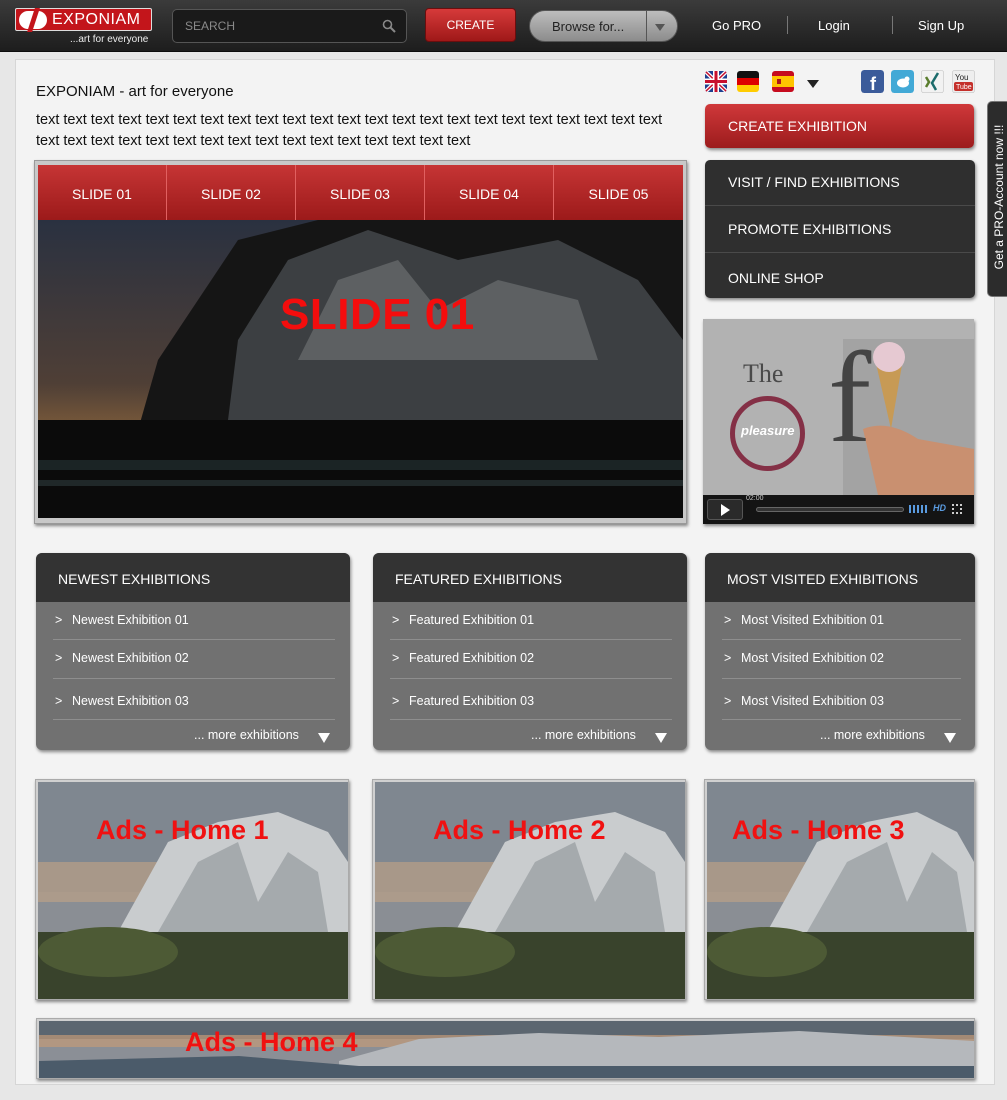  I want to click on list-item: > Newest Exhibition 03, so click(193, 704).